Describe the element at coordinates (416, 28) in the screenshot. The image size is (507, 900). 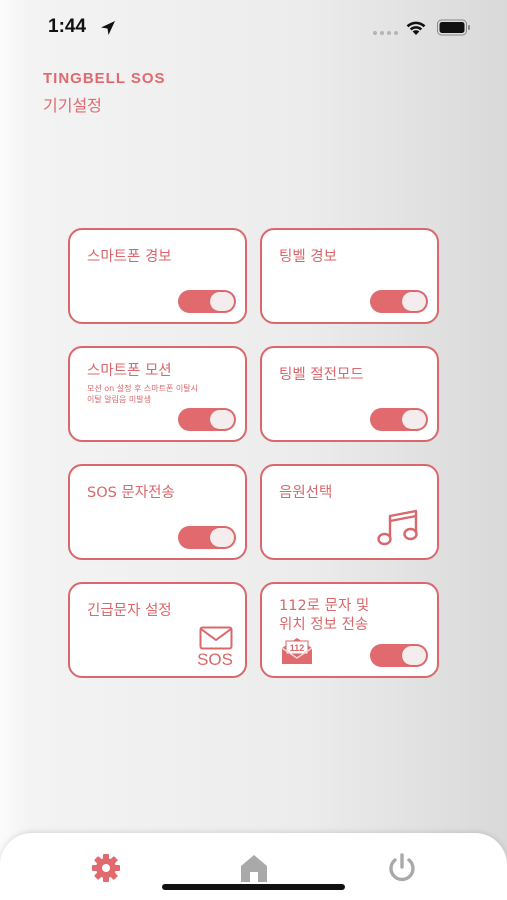
I see `wifi-icon` at that location.